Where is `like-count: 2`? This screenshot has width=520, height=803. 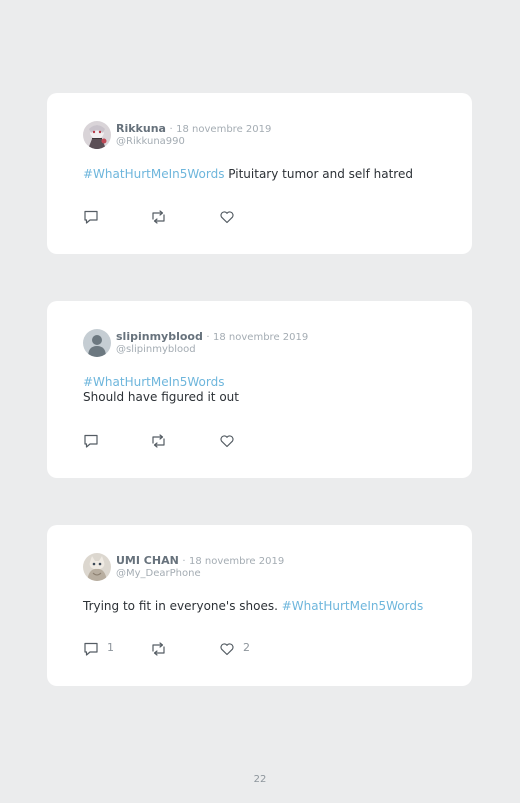 like-count: 2 is located at coordinates (246, 647).